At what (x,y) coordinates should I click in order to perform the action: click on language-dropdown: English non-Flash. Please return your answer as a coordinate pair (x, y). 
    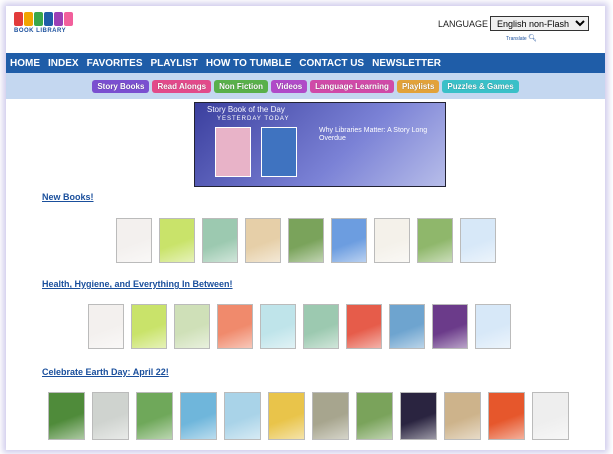
    Looking at the image, I should click on (539, 23).